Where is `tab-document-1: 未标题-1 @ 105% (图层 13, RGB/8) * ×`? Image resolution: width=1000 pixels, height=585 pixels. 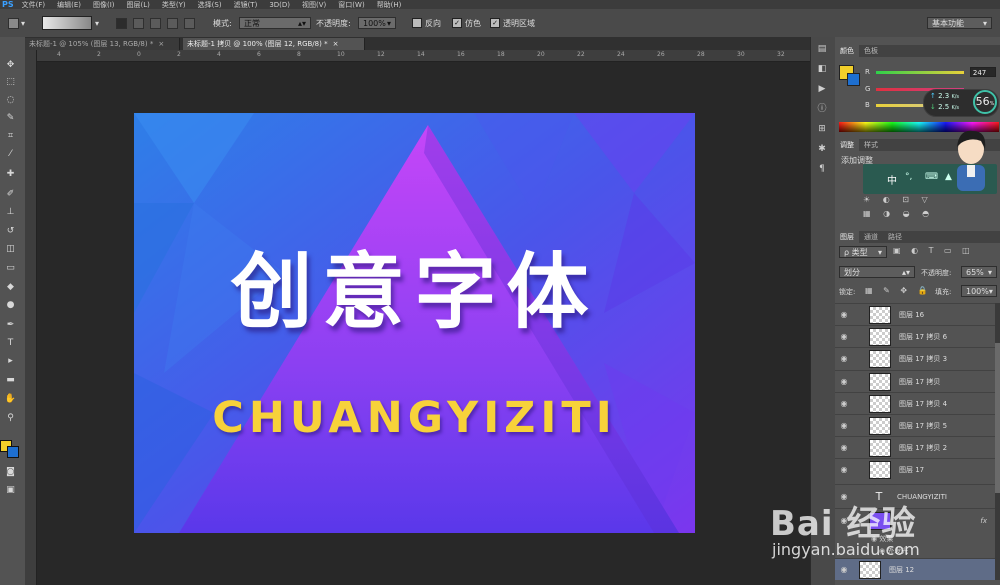 tab-document-1: 未标题-1 @ 105% (图层 13, RGB/8) * × is located at coordinates (102, 44).